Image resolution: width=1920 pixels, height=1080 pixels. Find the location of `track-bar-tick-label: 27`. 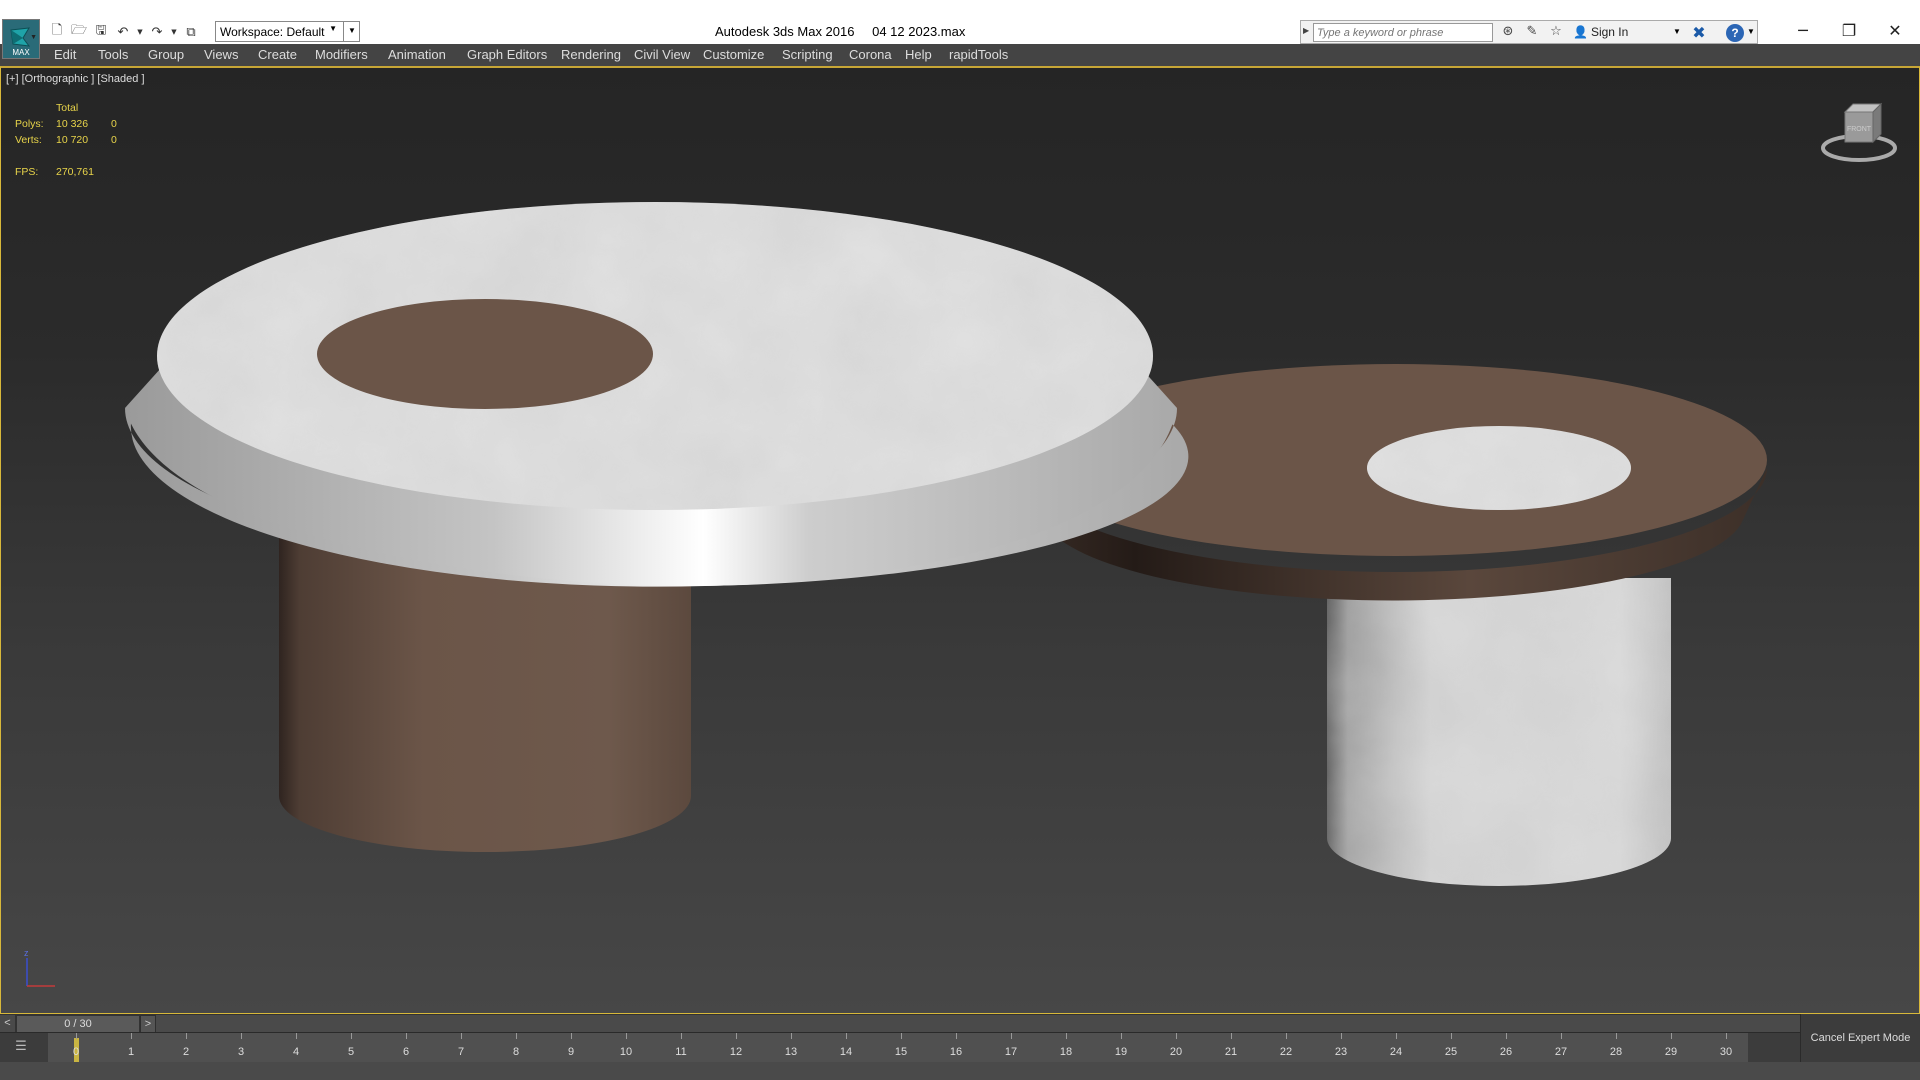

track-bar-tick-label: 27 is located at coordinates (1561, 1052).